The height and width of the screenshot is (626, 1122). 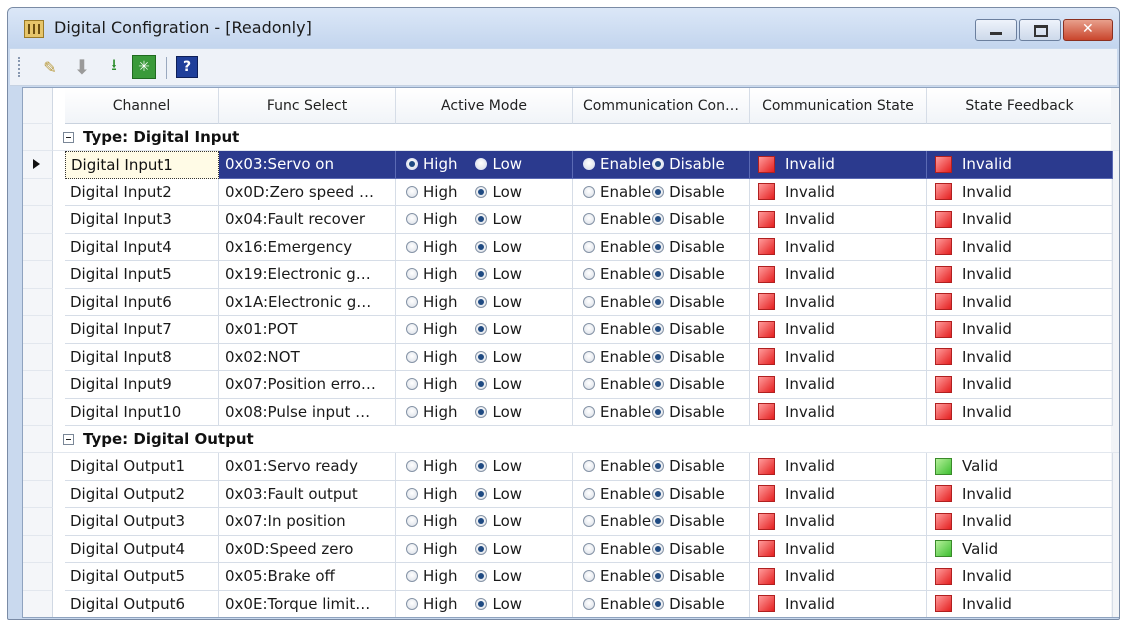 I want to click on func-select-cell: 0x16:Emergency, so click(x=307, y=247).